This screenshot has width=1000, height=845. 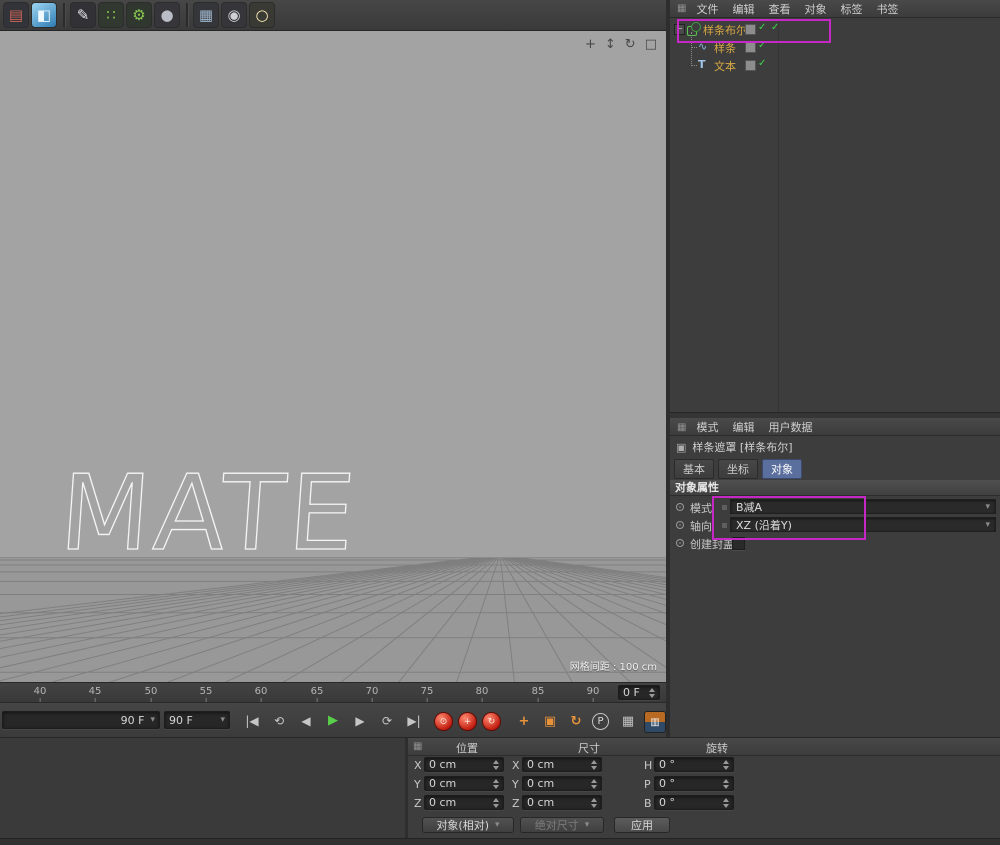 What do you see at coordinates (443, 721) in the screenshot?
I see `record-keyframe-button: ⊙` at bounding box center [443, 721].